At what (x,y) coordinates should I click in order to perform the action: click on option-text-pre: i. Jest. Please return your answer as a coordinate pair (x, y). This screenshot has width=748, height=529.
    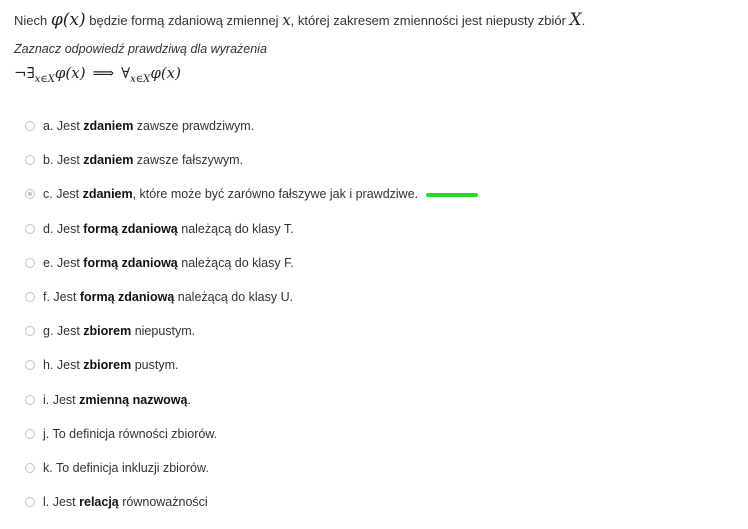
    Looking at the image, I should click on (61, 399).